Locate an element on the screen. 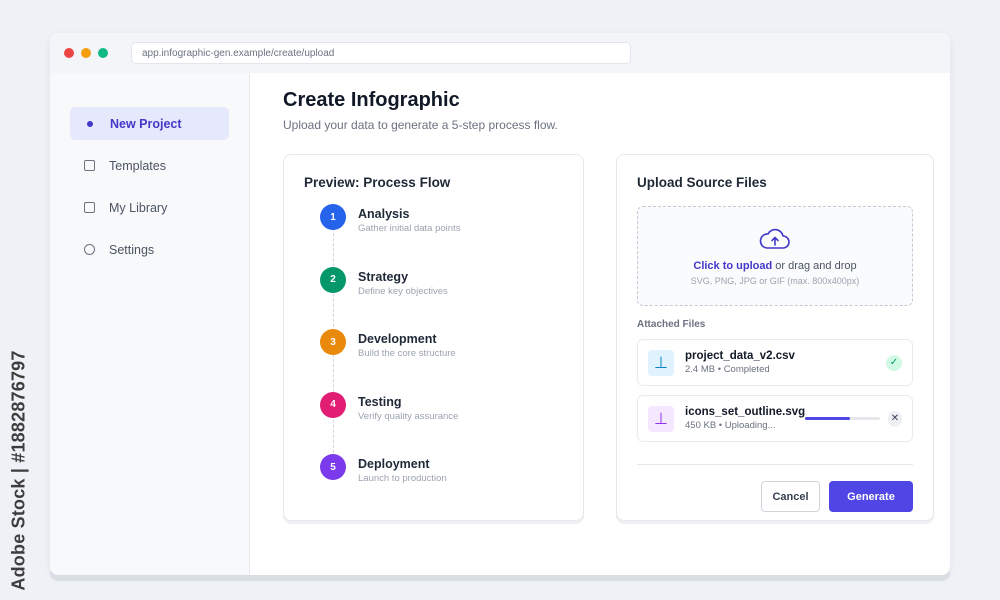  page-title: Create Infographic is located at coordinates (371, 100).